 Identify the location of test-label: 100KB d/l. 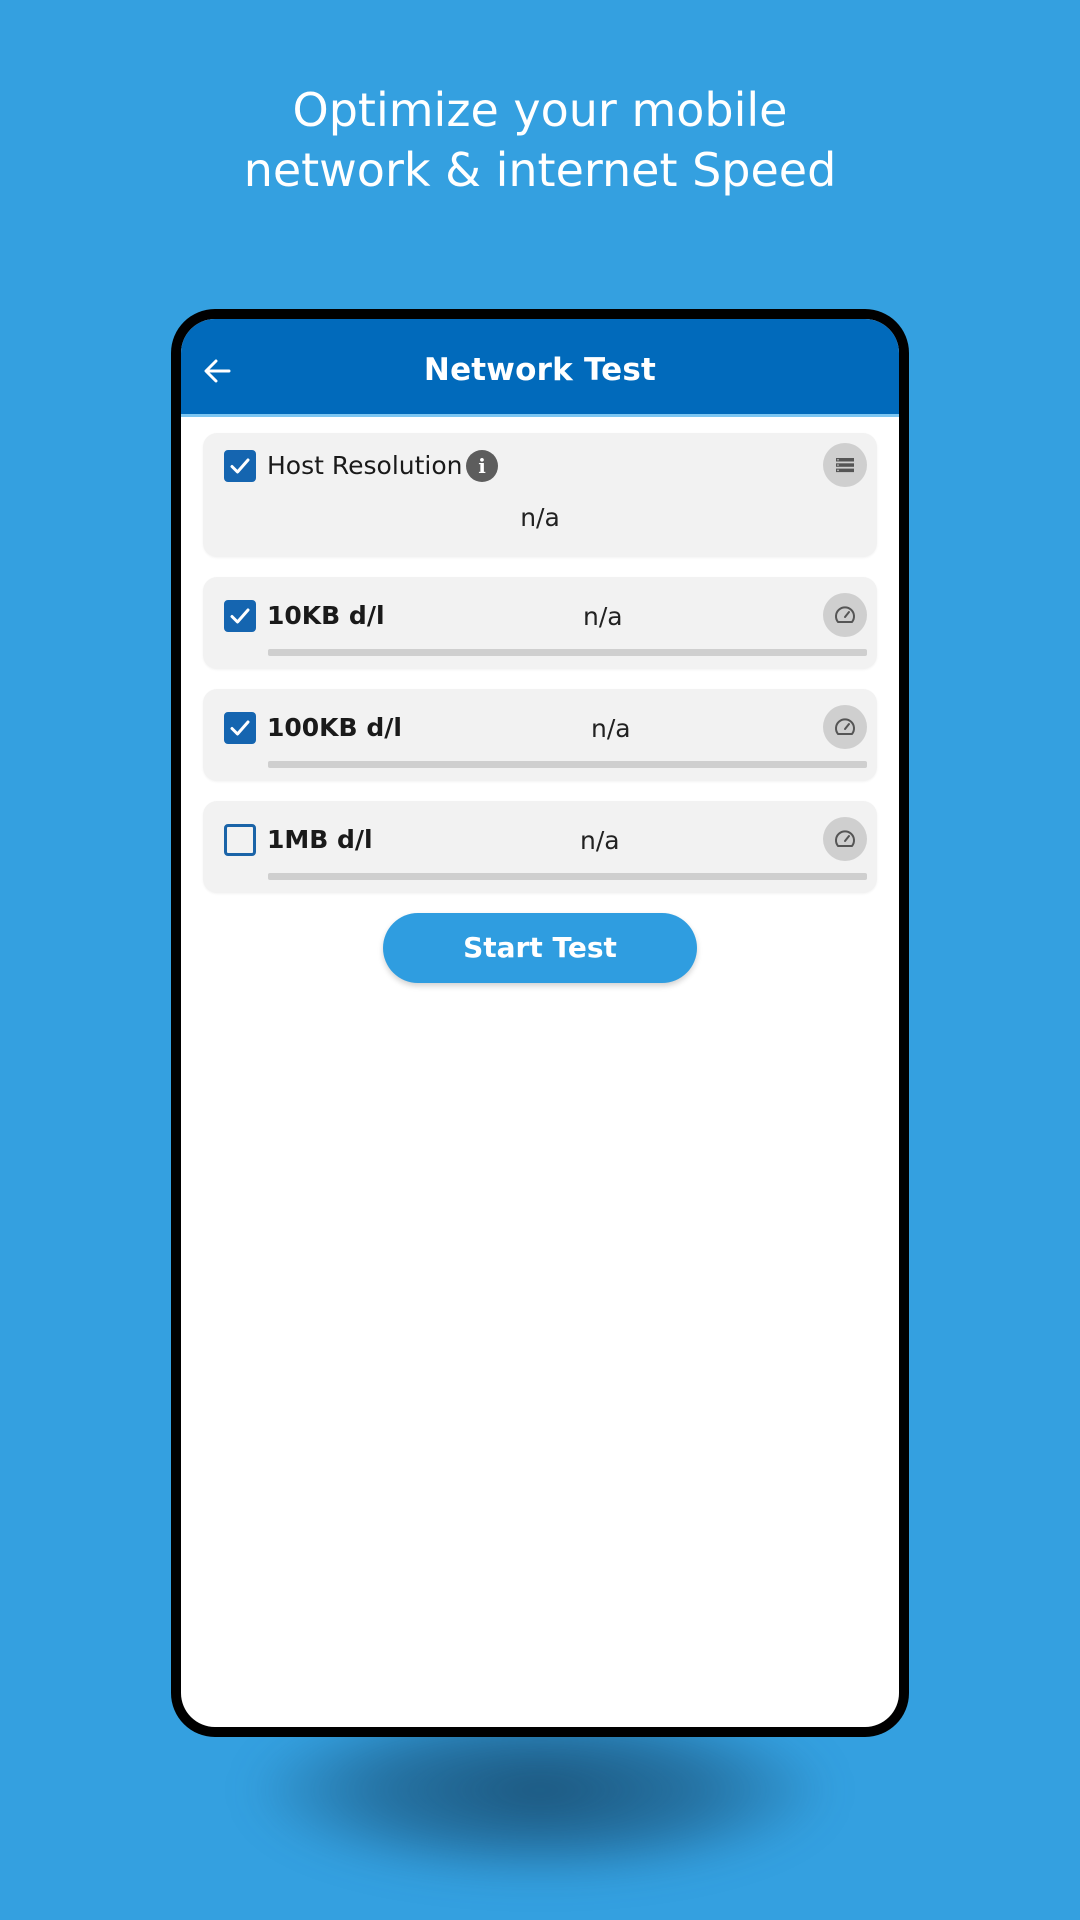
(334, 727).